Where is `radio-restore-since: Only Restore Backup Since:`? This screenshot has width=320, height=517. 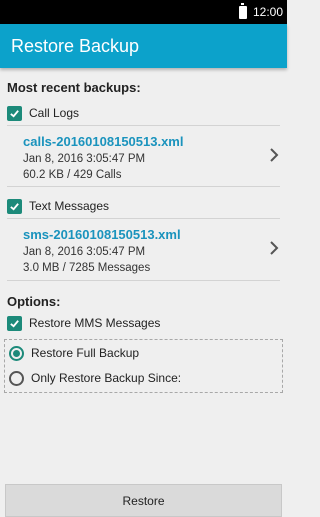
radio-restore-since: Only Restore Backup Since: is located at coordinates (95, 378).